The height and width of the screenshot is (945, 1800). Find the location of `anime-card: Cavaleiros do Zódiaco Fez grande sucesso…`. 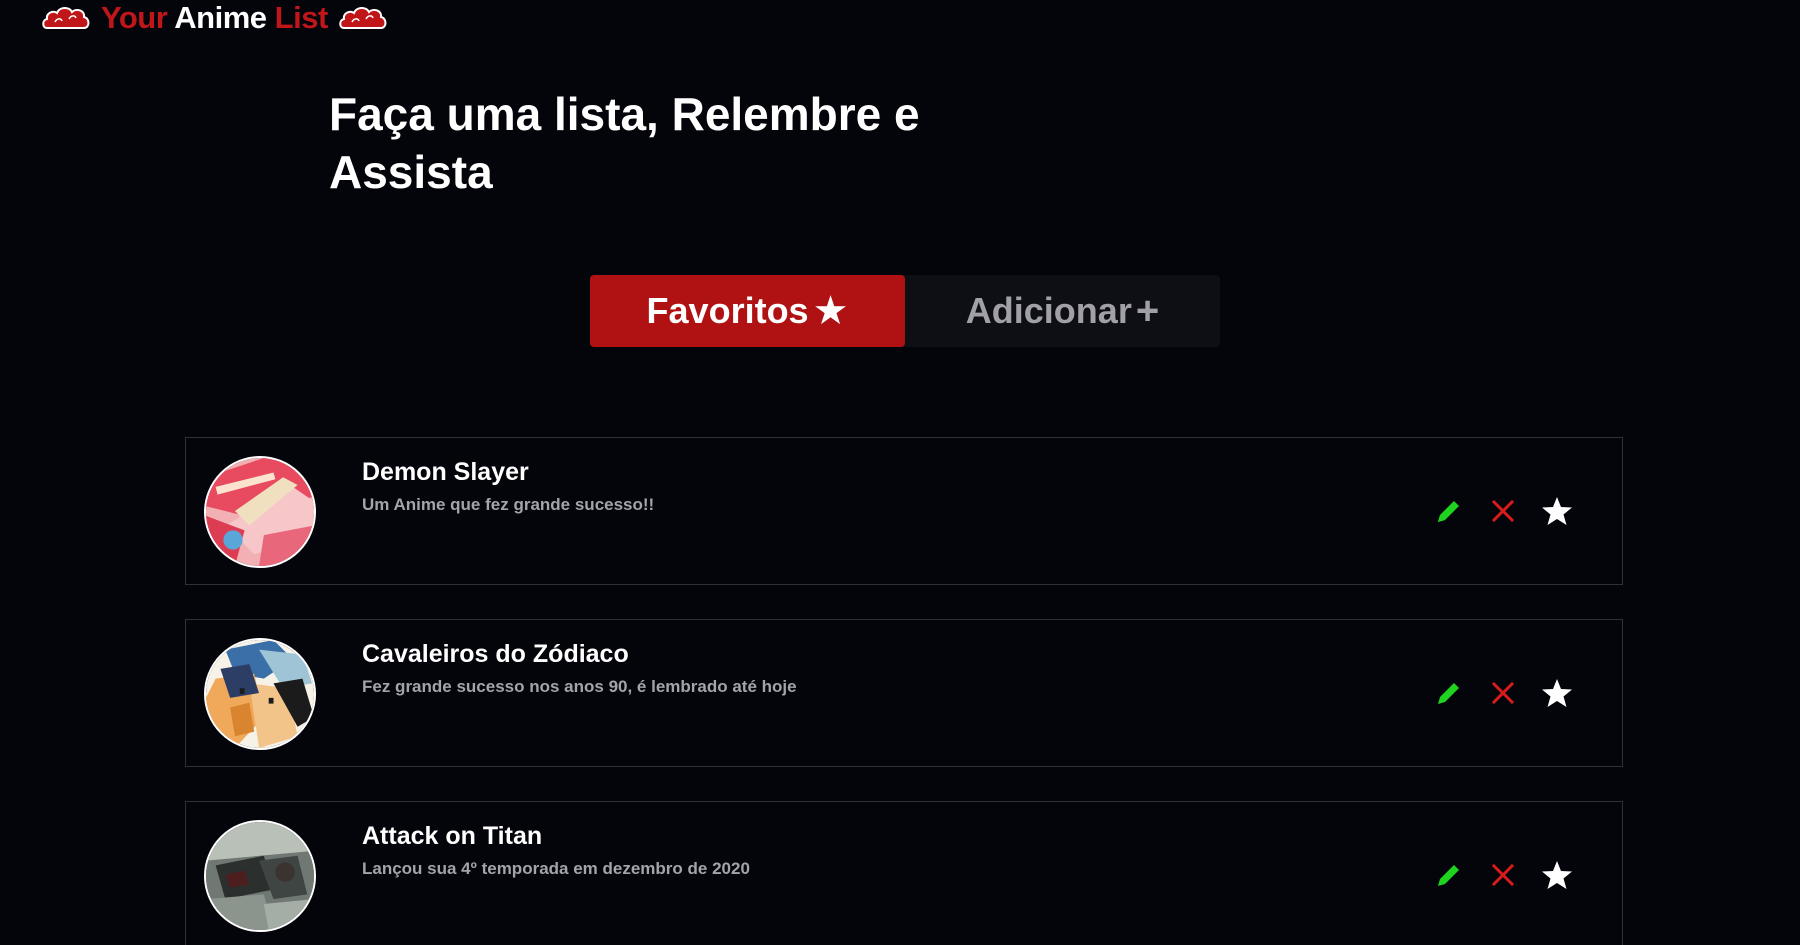

anime-card: Cavaleiros do Zódiaco Fez grande sucesso… is located at coordinates (904, 693).